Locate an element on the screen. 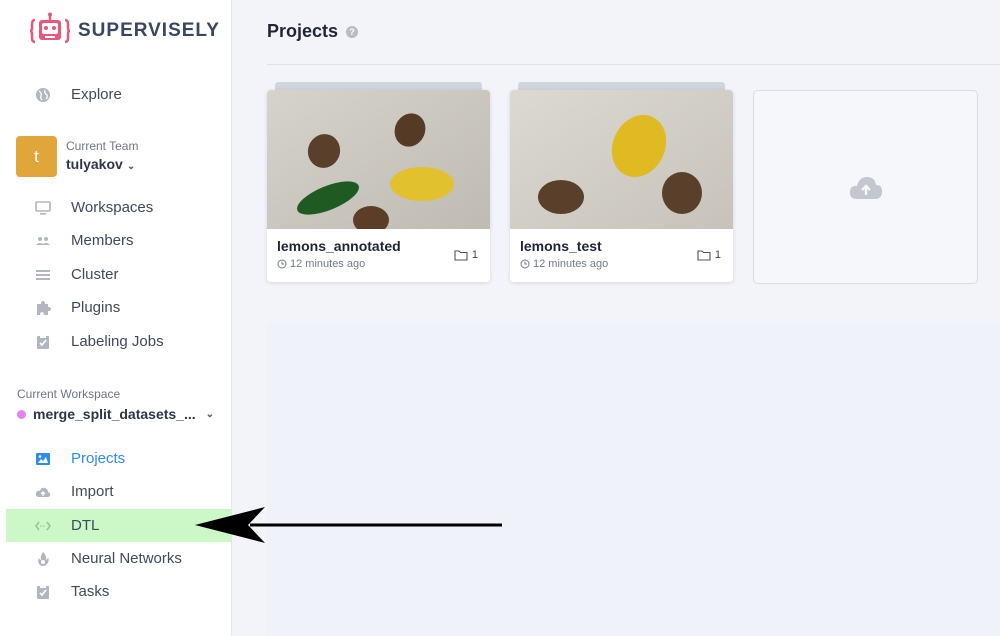  nav-label: Projects is located at coordinates (98, 458).